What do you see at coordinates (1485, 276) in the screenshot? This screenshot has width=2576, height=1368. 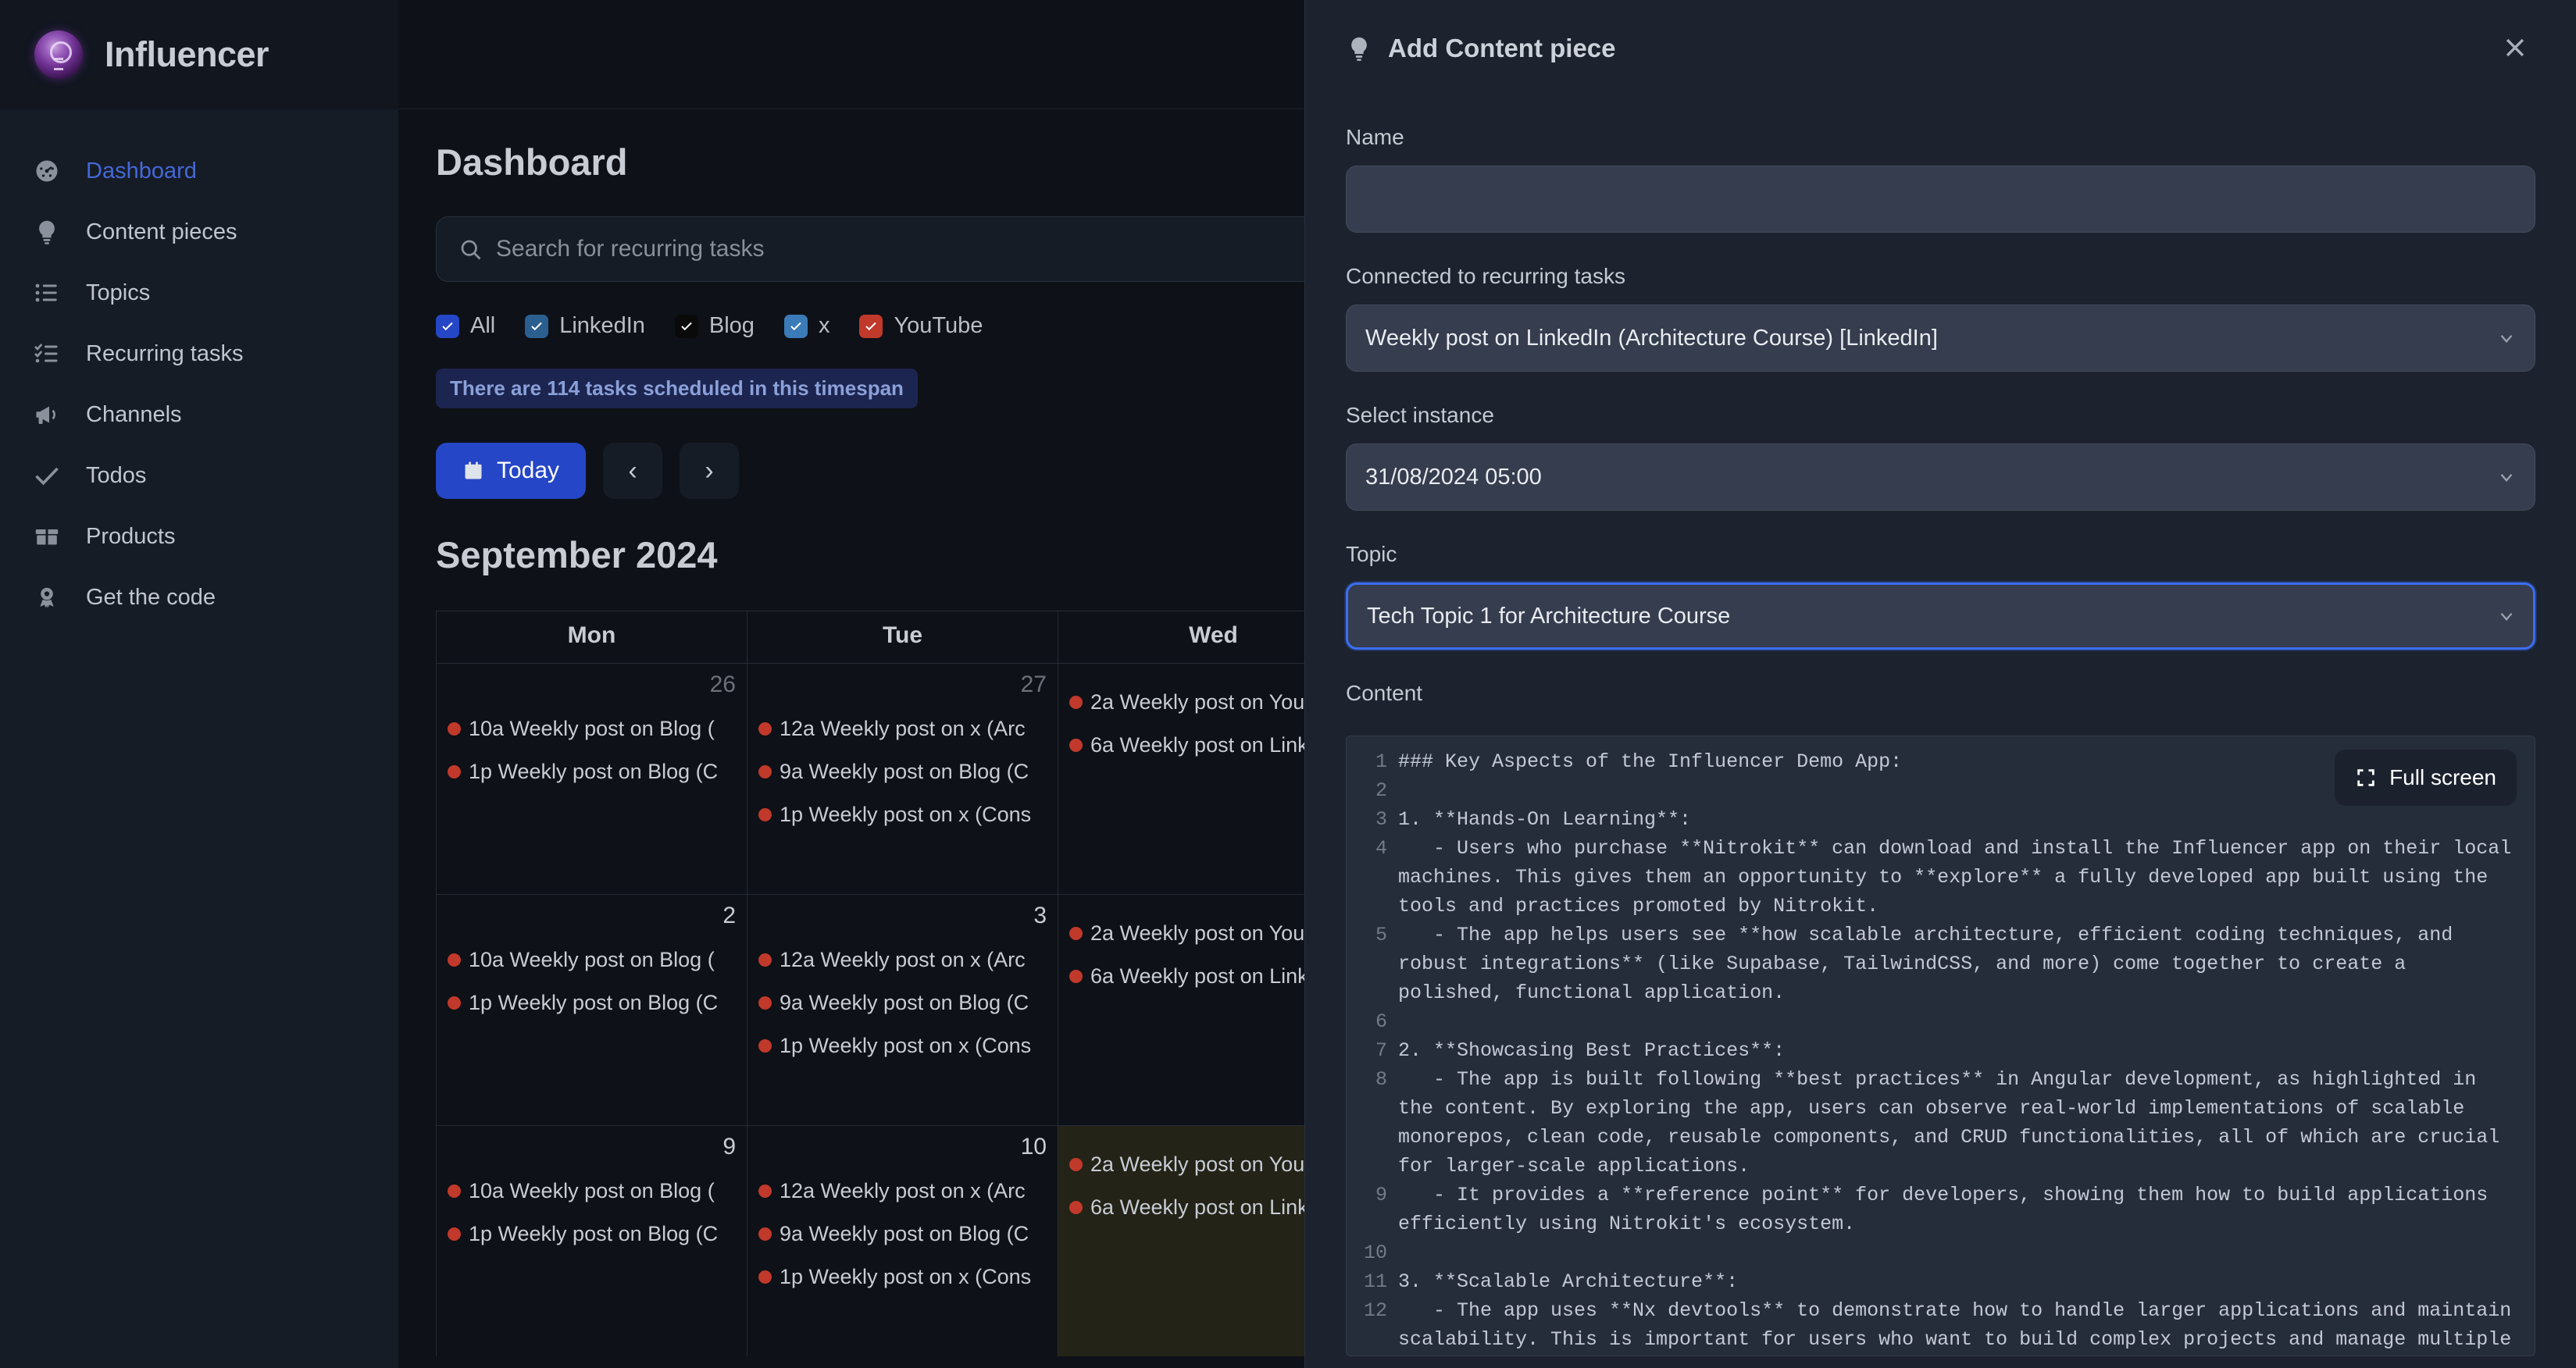 I see `connected-label: Connected to recurring tasks` at bounding box center [1485, 276].